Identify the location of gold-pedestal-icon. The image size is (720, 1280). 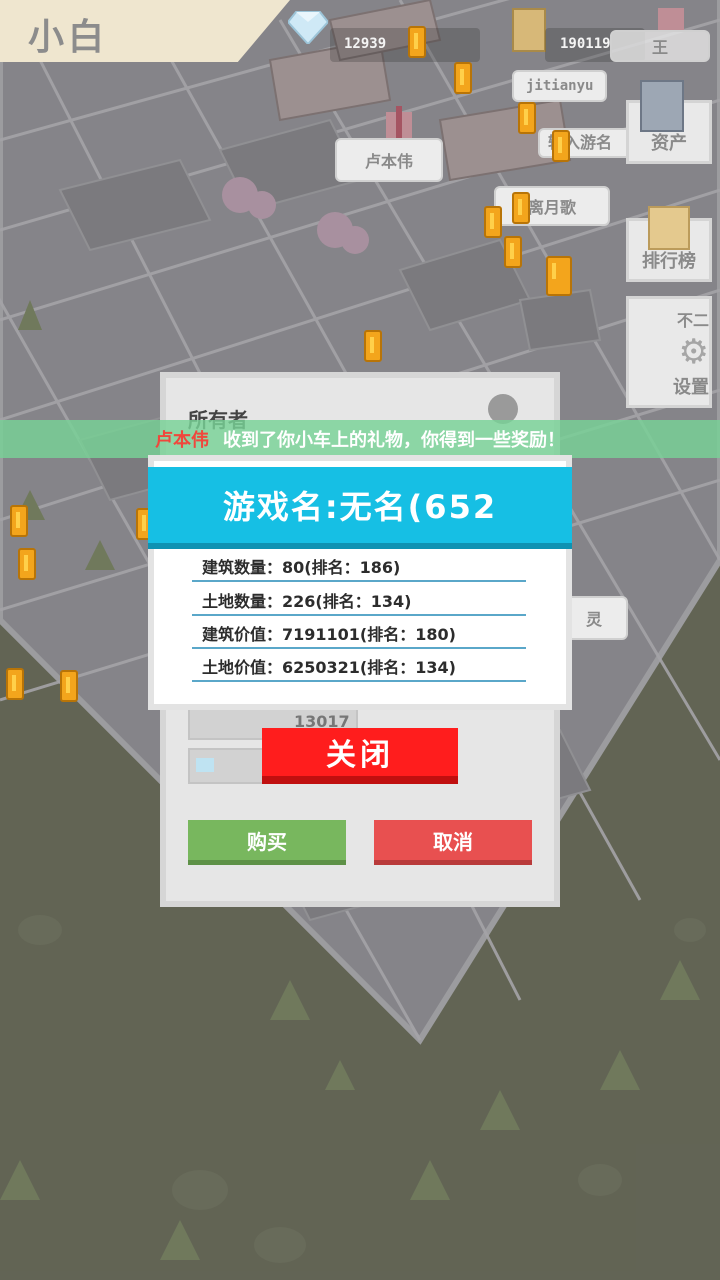
(529, 30).